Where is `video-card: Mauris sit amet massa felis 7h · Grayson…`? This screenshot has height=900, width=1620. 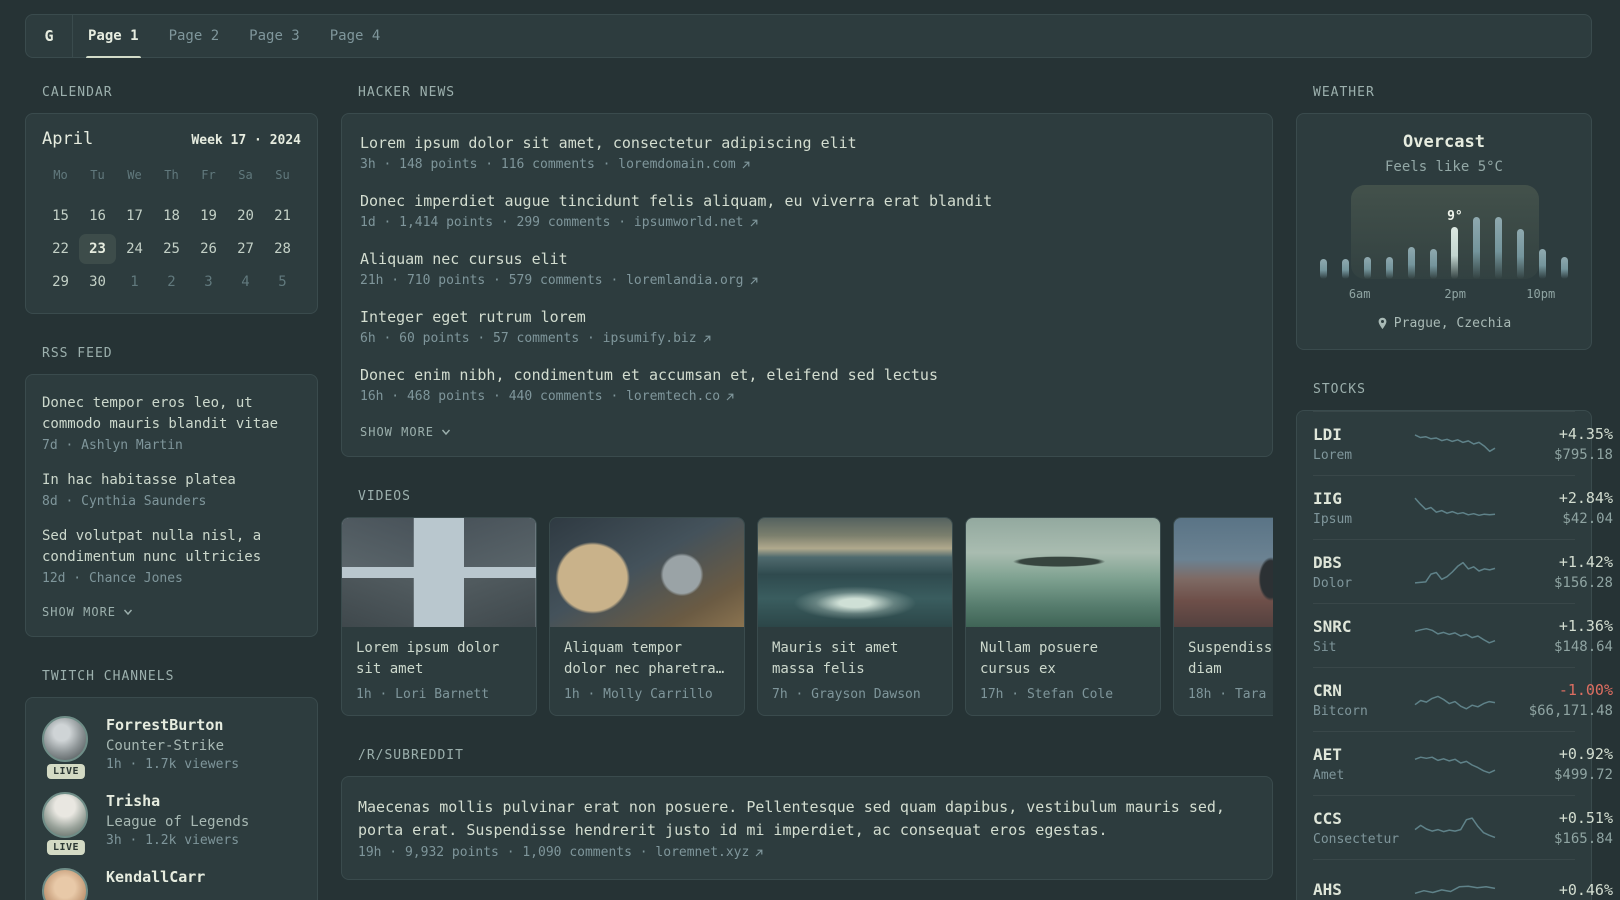 video-card: Mauris sit amet massa felis 7h · Grayson… is located at coordinates (855, 616).